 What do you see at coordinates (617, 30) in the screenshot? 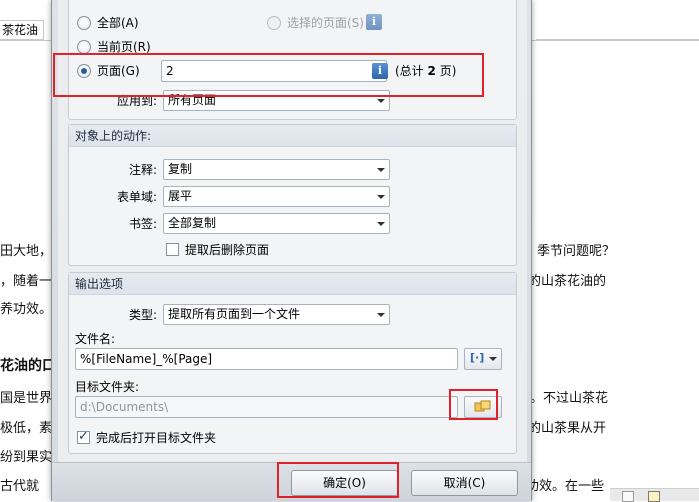
I see `document-right-tab-strip` at bounding box center [617, 30].